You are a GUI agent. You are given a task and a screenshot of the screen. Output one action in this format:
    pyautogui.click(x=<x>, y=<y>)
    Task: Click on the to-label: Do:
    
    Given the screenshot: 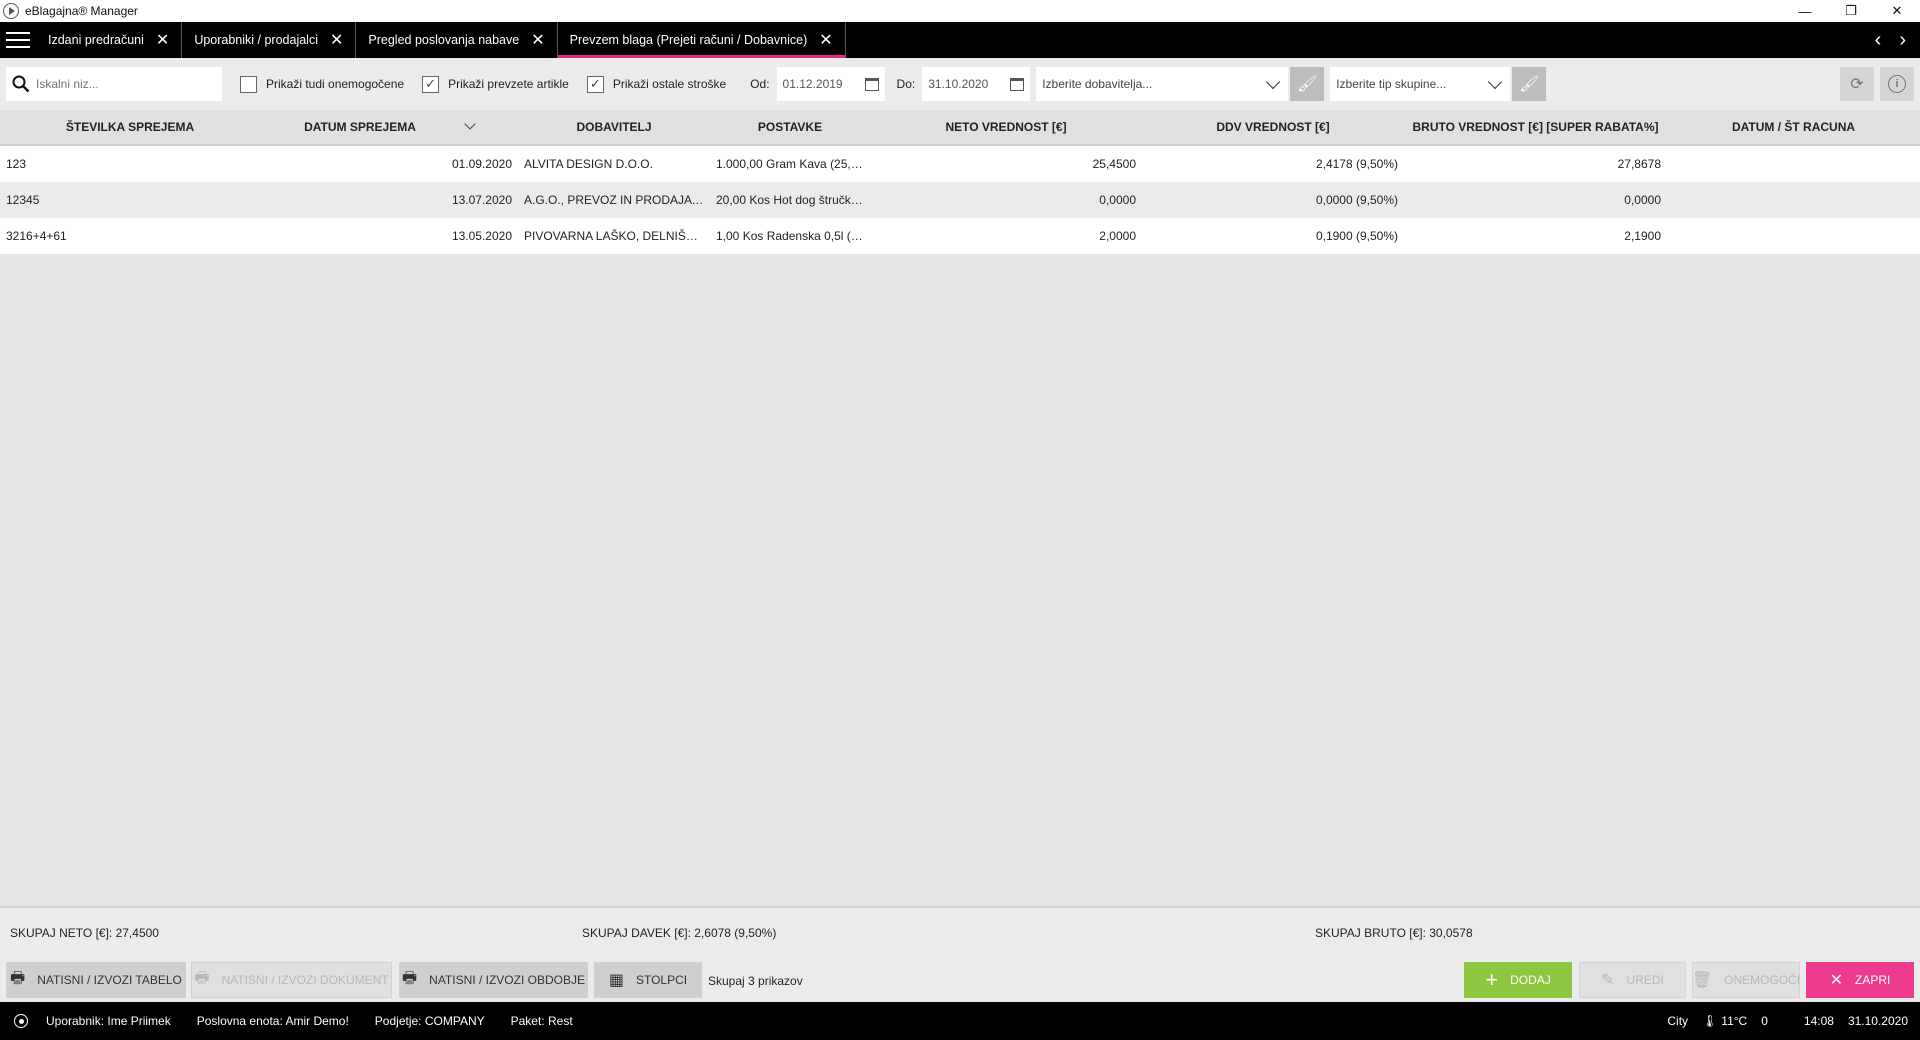 What is the action you would take?
    pyautogui.click(x=906, y=84)
    